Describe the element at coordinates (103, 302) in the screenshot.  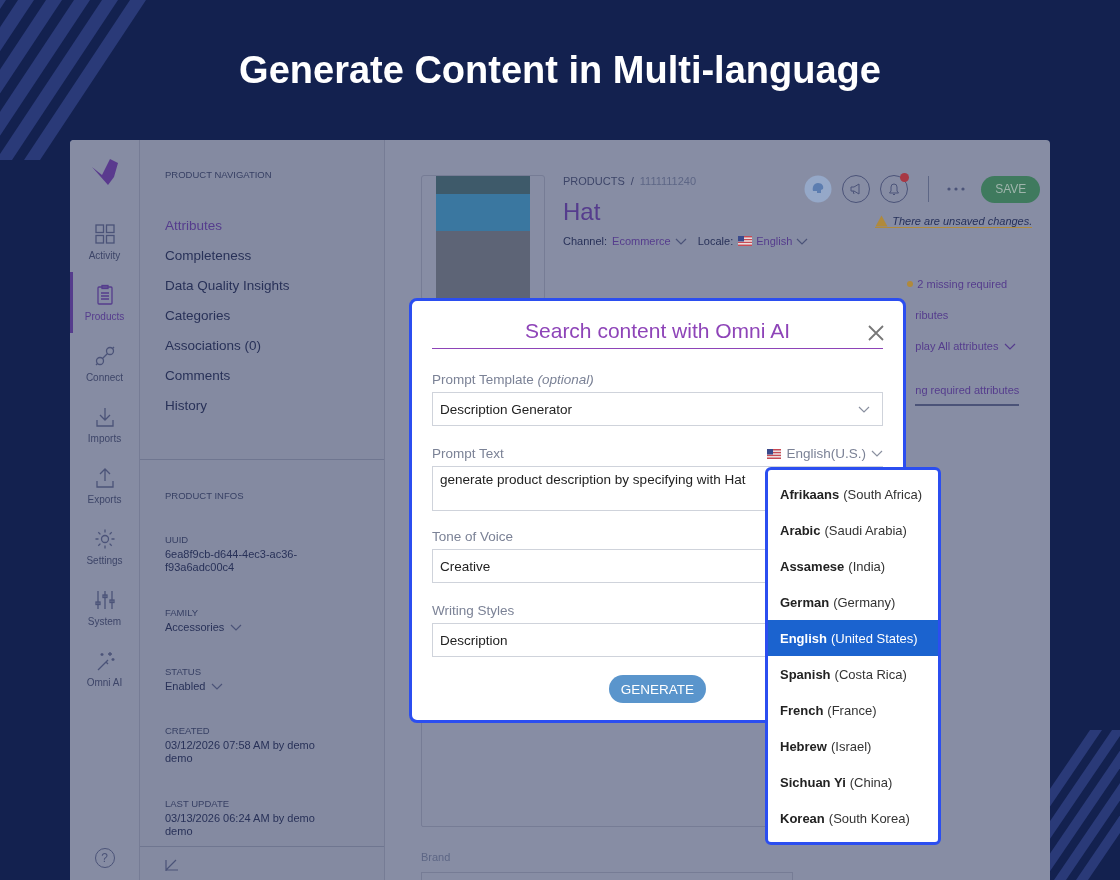
I see `sidebar-item: Products` at that location.